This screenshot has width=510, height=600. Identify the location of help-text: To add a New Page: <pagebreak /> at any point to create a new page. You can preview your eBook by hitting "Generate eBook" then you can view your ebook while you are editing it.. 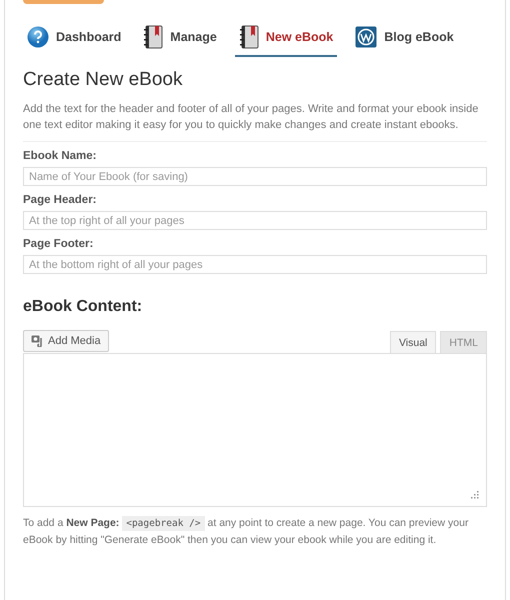
(246, 531).